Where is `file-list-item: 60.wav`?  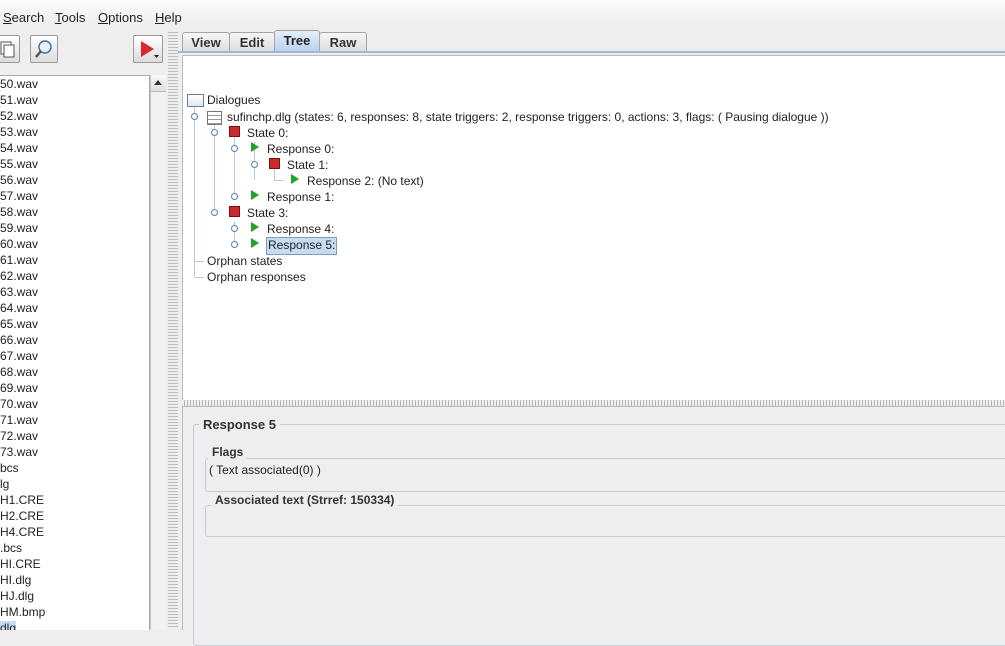
file-list-item: 60.wav is located at coordinates (74, 244).